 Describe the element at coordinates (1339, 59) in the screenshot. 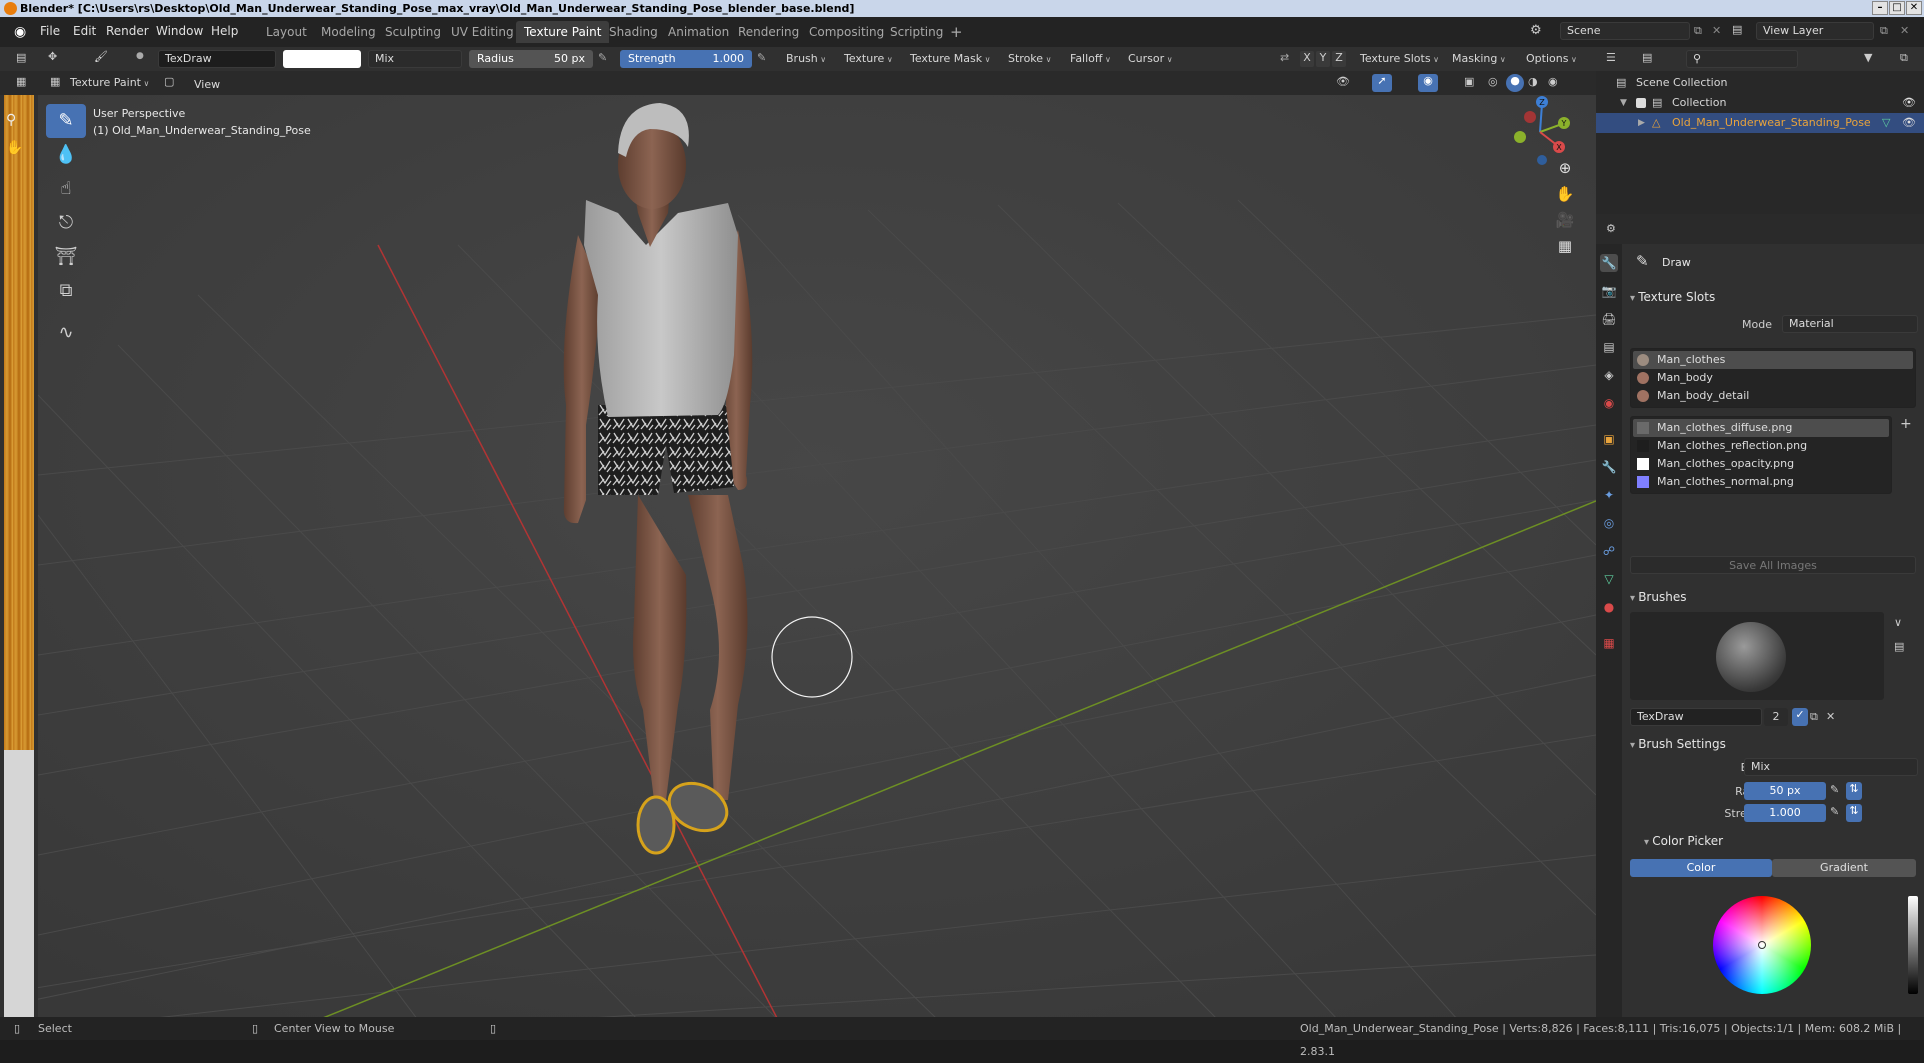

I see `mirror-z-toggle: Z` at that location.